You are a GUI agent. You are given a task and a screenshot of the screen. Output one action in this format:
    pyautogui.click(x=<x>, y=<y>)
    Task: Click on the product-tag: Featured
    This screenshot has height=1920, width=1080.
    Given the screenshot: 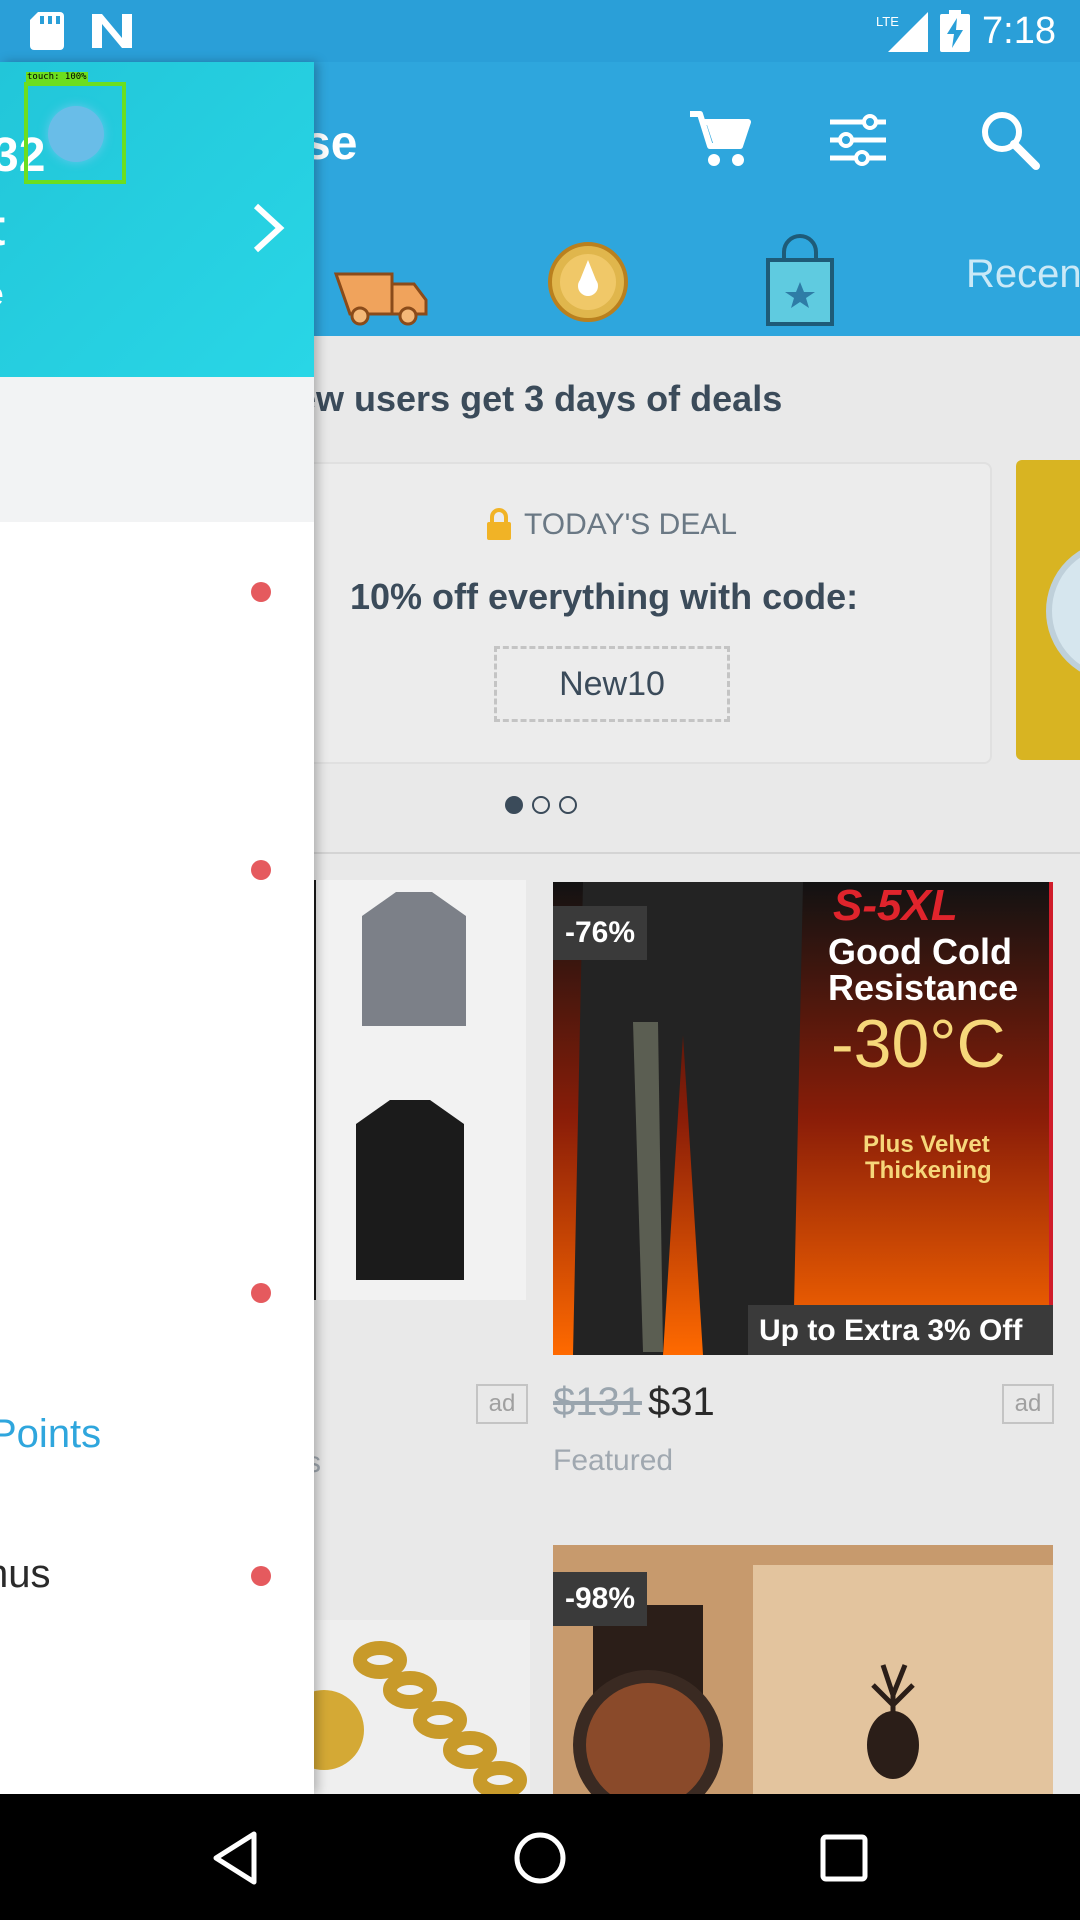 What is the action you would take?
    pyautogui.click(x=613, y=1460)
    